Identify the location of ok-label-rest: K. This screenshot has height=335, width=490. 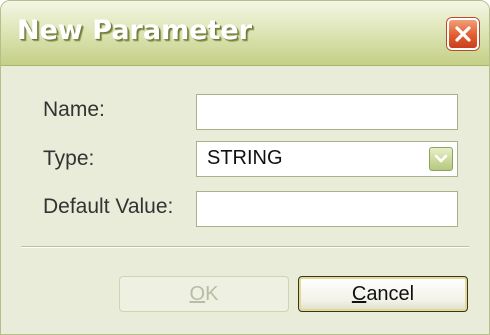
(212, 294).